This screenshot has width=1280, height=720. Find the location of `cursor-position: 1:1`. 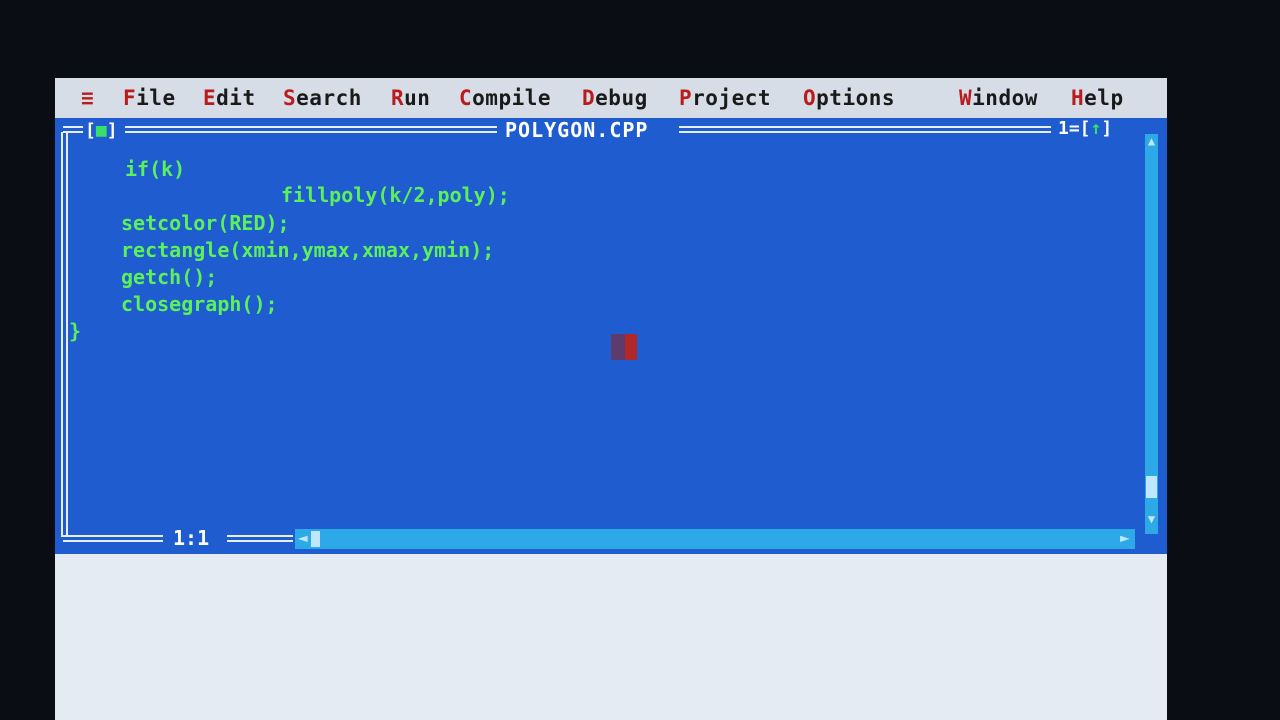

cursor-position: 1:1 is located at coordinates (191, 538).